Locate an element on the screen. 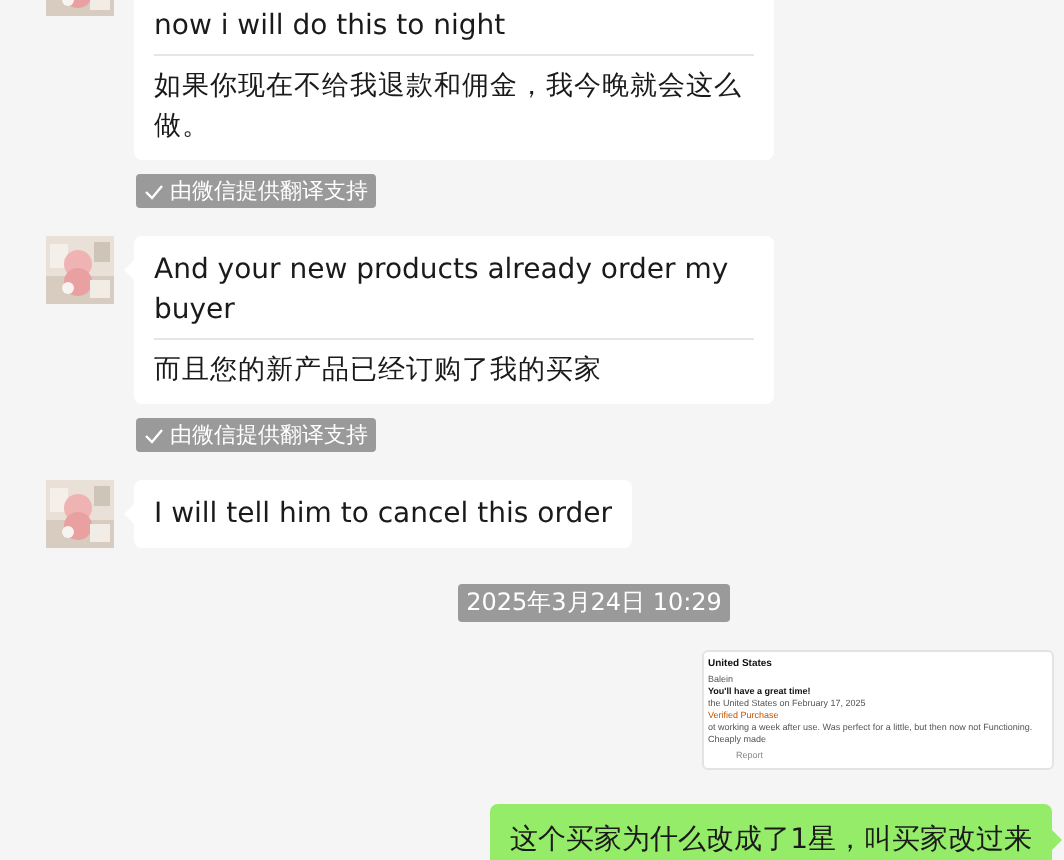 This screenshot has width=1064, height=860. translation-text: 如果你现在不给我退款和佣金，我今晚就会这么做。 is located at coordinates (449, 107).